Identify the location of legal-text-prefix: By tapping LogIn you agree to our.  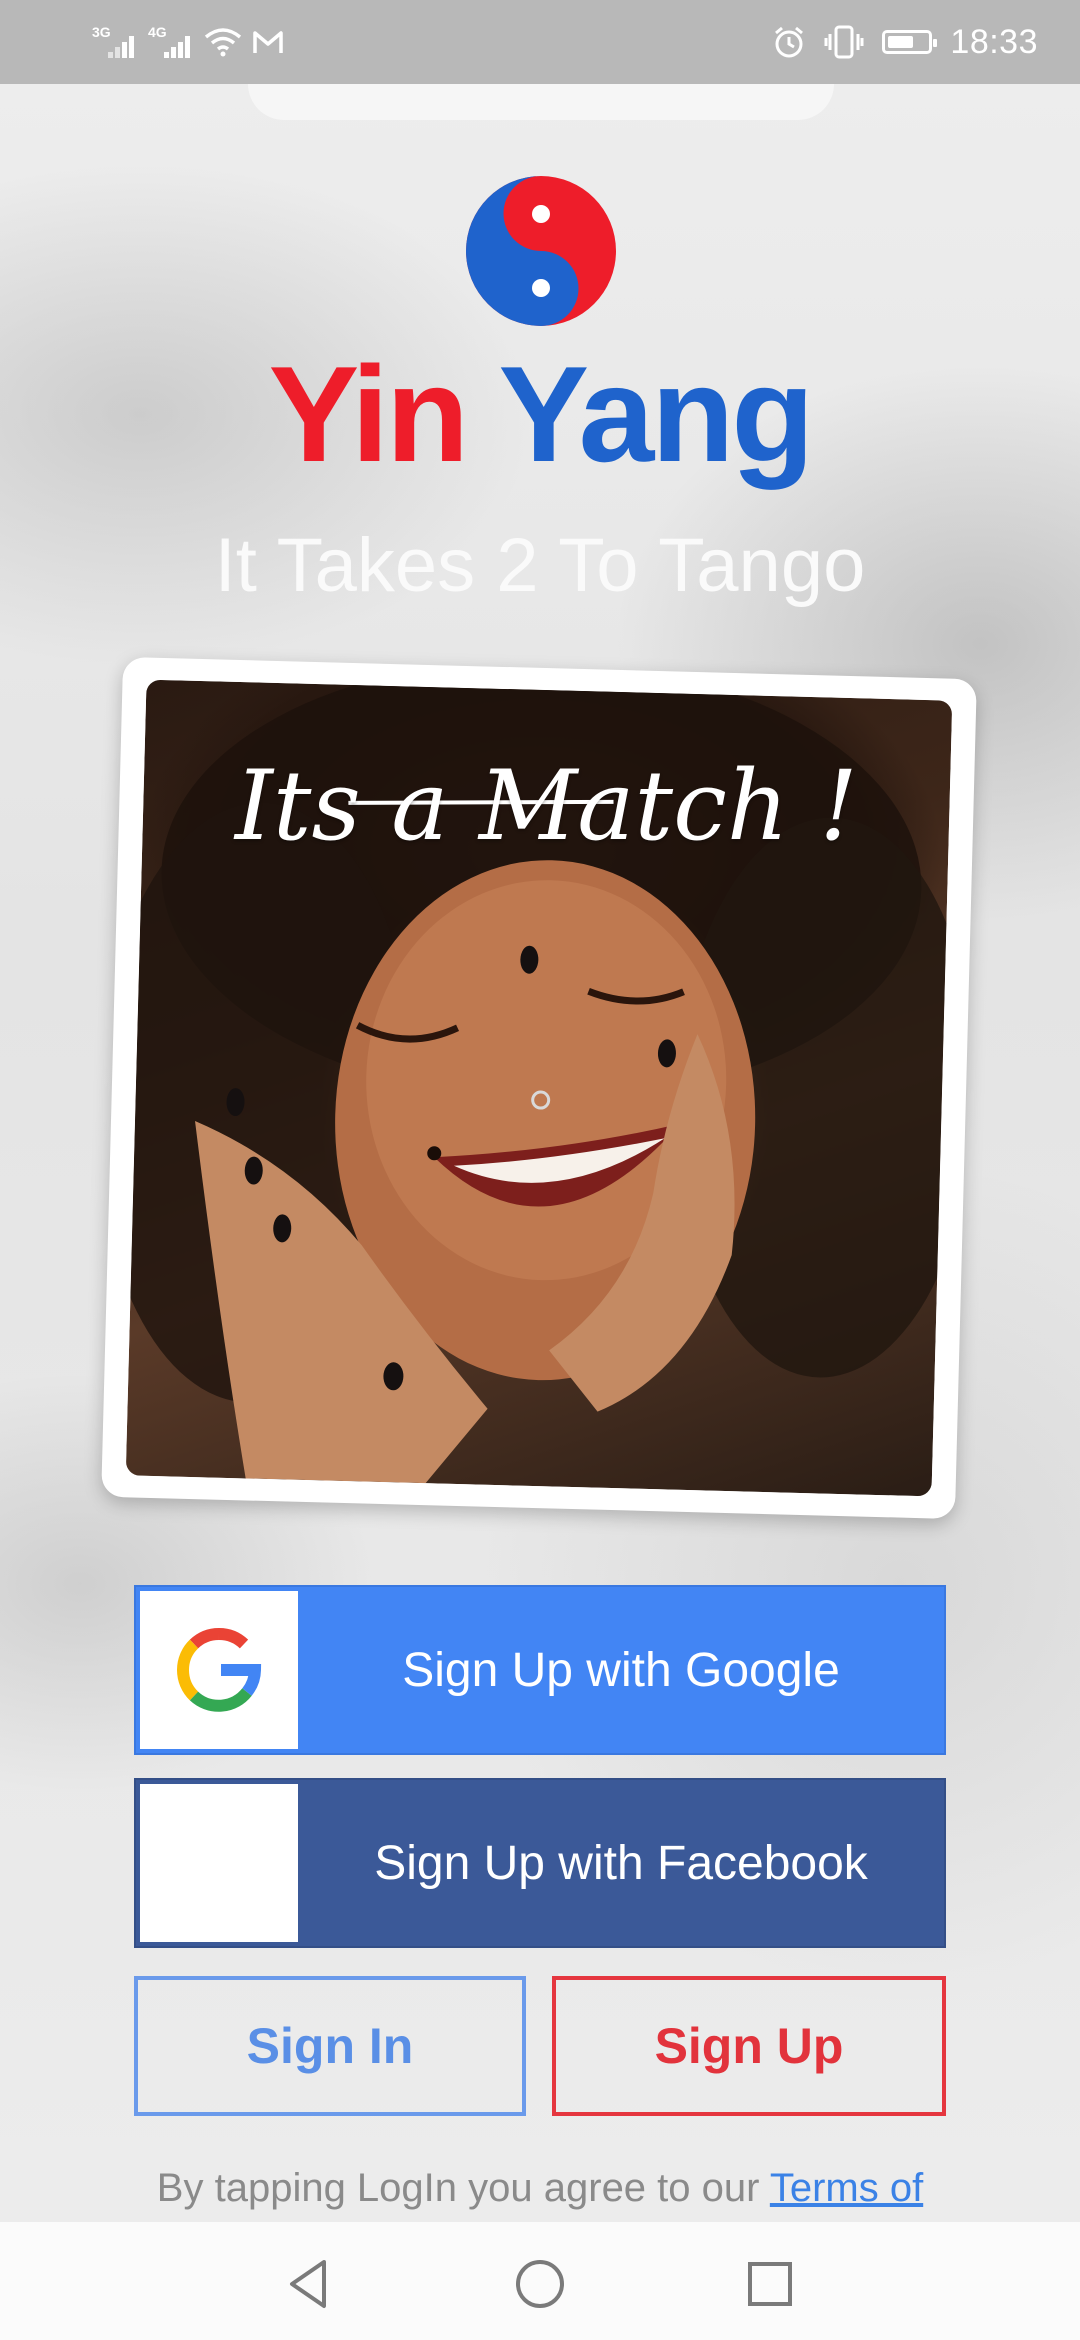
(463, 2188).